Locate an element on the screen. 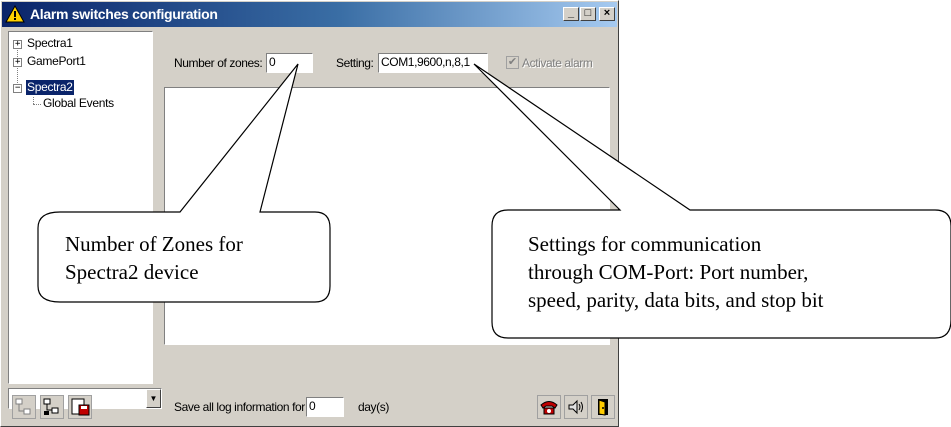 The height and width of the screenshot is (427, 951). callout-line: speed, parity, data bits, and stop bit is located at coordinates (676, 300).